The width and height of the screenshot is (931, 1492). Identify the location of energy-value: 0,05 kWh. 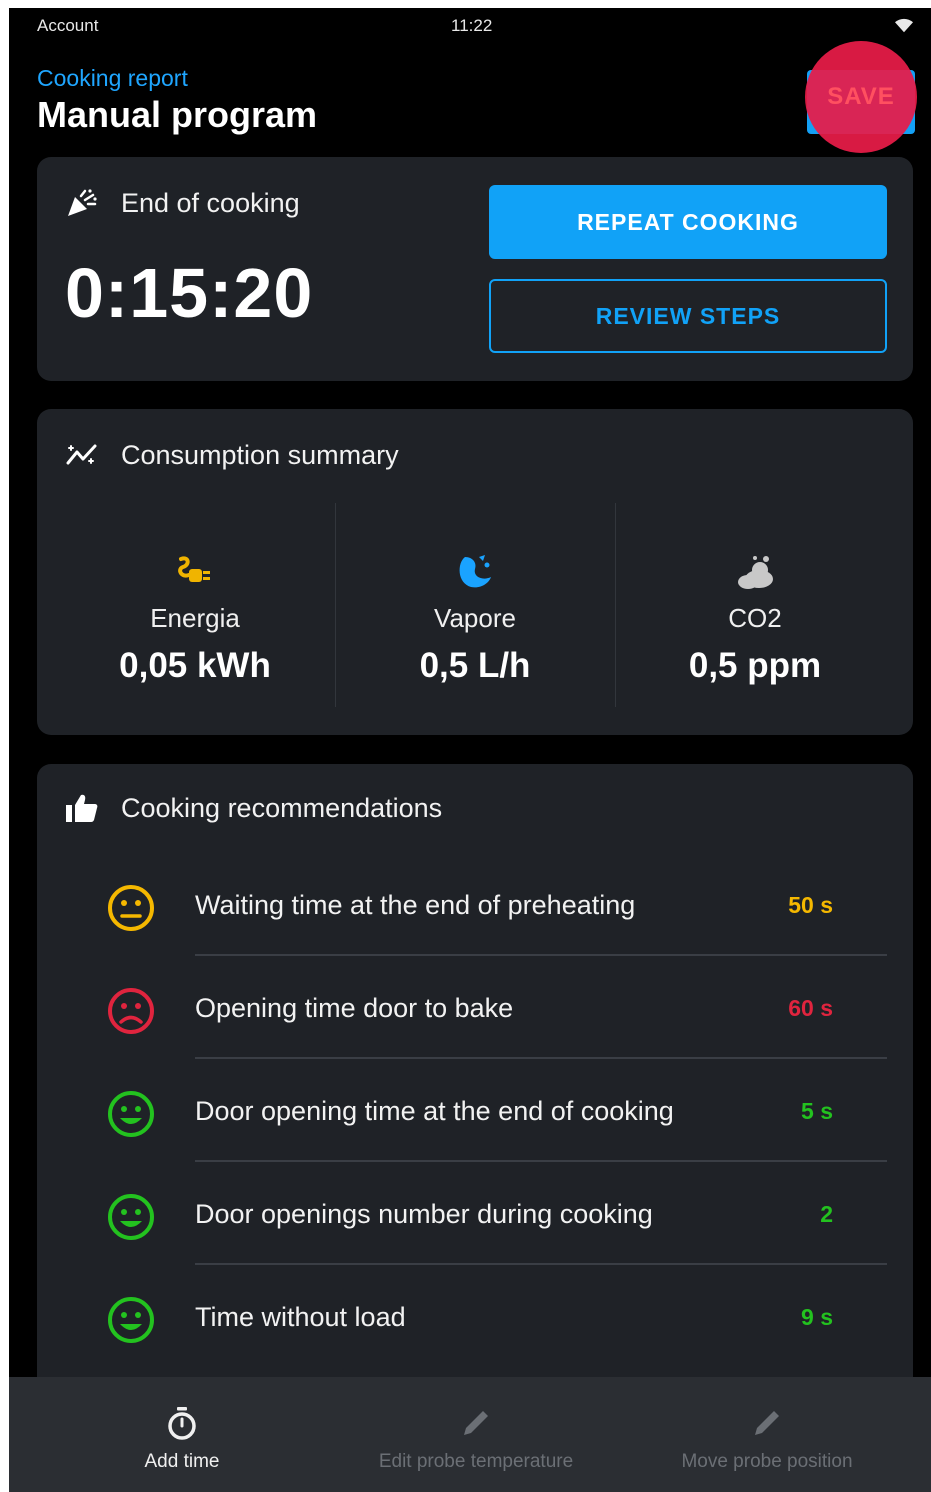
(195, 665).